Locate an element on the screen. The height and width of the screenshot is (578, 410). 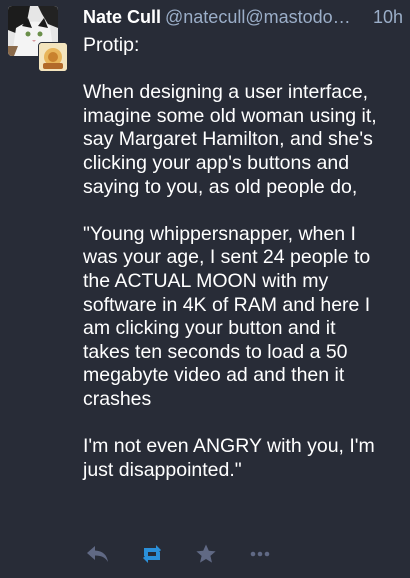
boosted-by-avatar is located at coordinates (53, 57).